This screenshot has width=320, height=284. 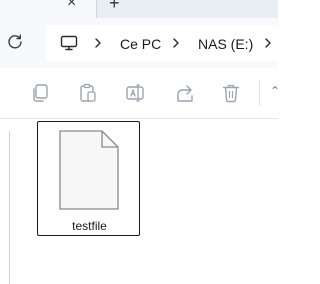 I want to click on file-item: testfile, so click(x=88, y=178).